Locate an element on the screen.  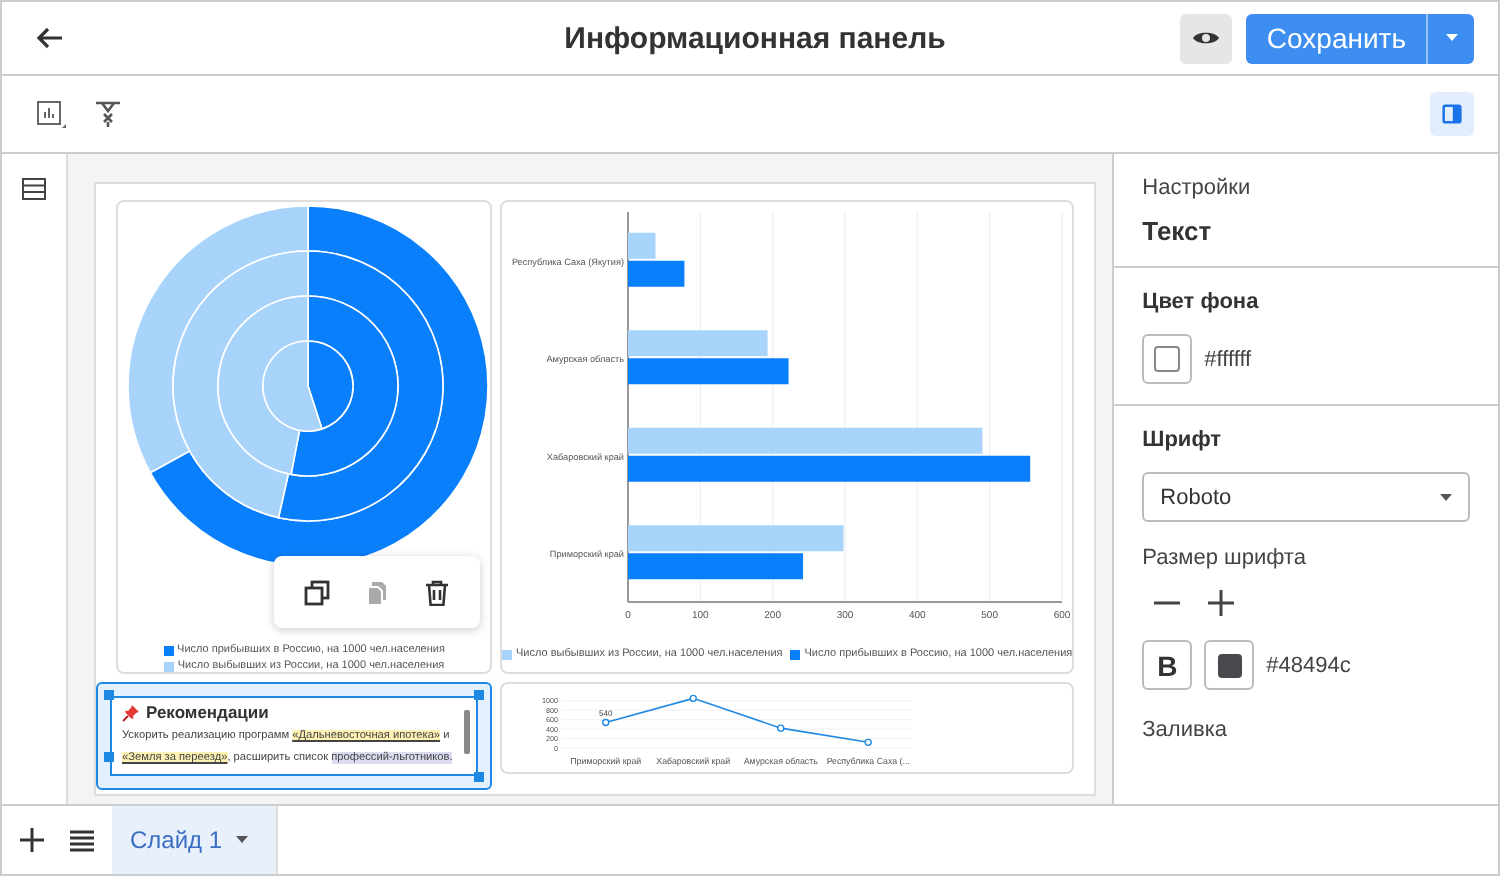
chart-icon is located at coordinates (51, 114).